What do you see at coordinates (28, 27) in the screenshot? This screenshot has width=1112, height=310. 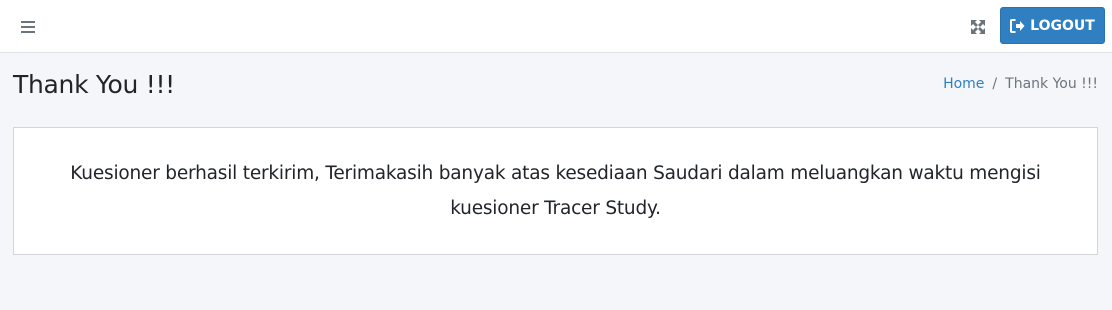 I see `hamburger-menu-icon` at bounding box center [28, 27].